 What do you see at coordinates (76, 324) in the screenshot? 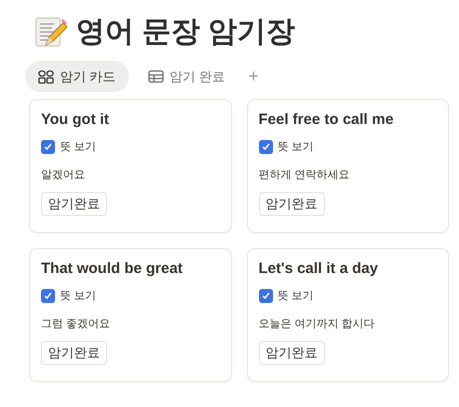
I see `meaning-text: 그럼 좋겠어요` at bounding box center [76, 324].